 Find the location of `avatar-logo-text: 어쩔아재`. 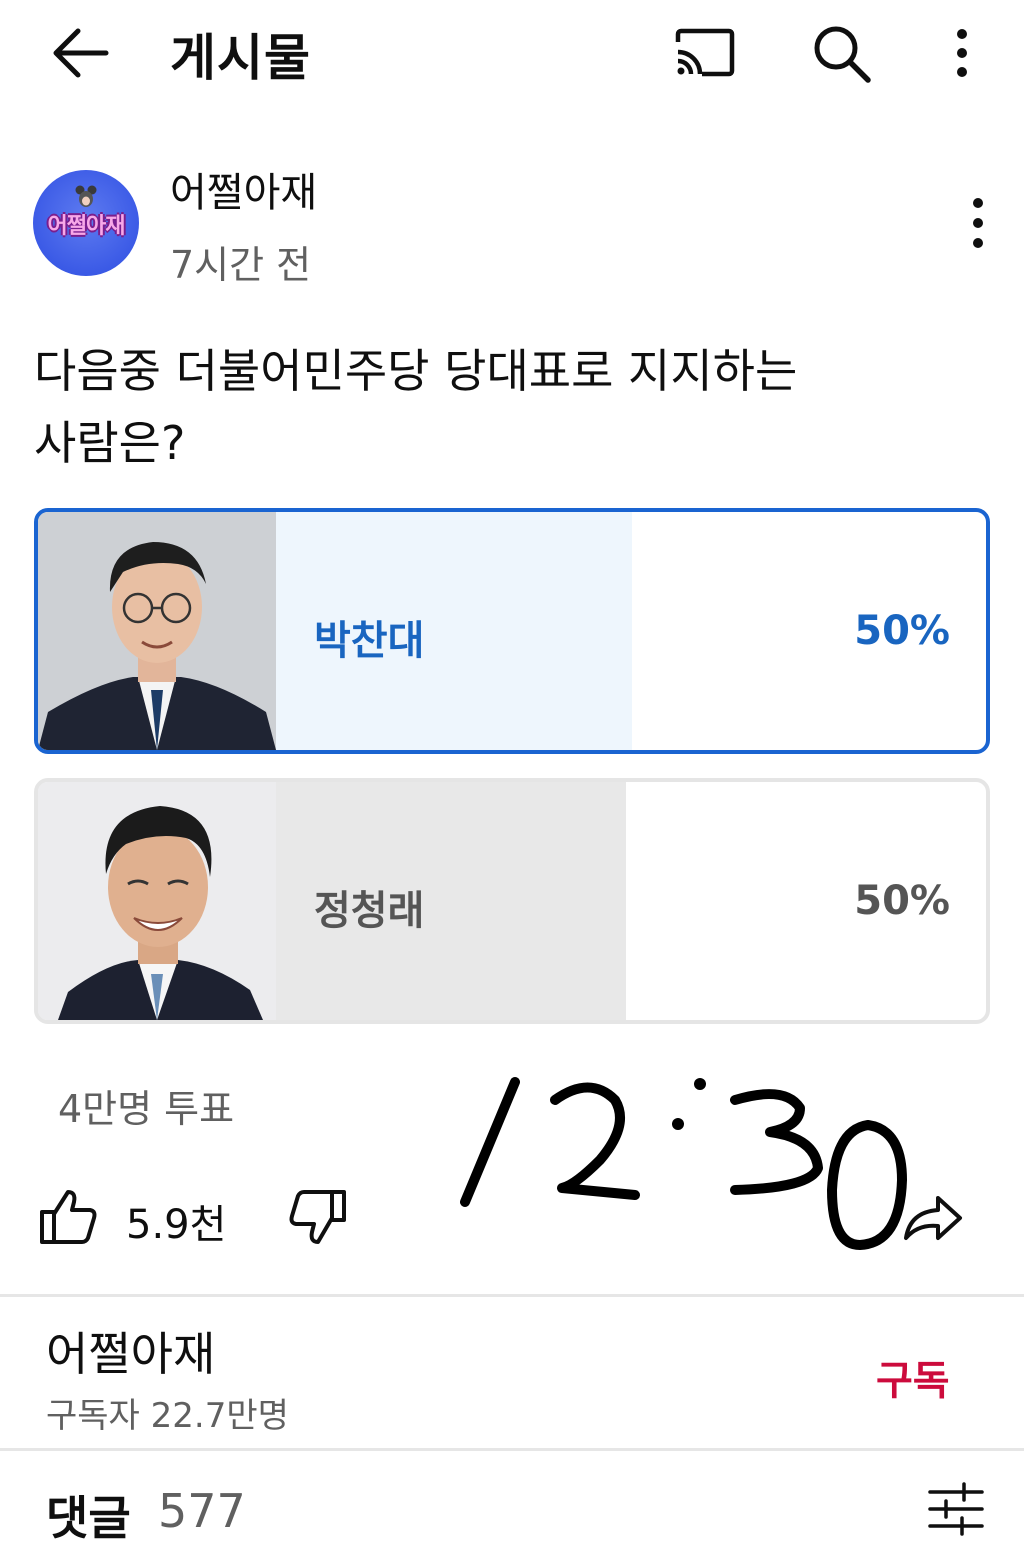

avatar-logo-text: 어쩔아재 is located at coordinates (86, 226).